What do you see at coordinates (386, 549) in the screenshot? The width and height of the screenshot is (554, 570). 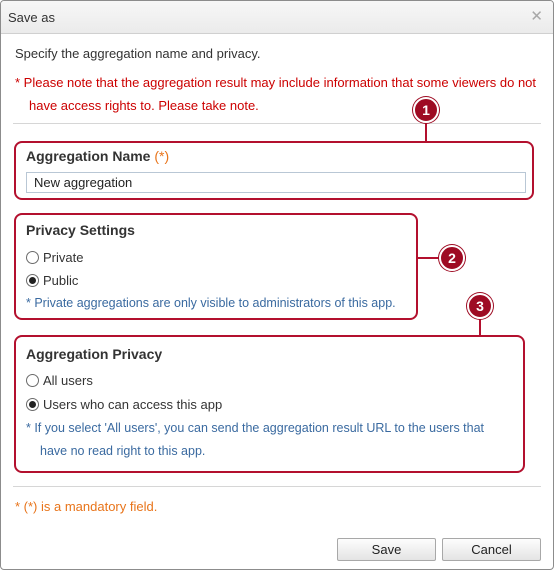 I see `save-button: Save` at bounding box center [386, 549].